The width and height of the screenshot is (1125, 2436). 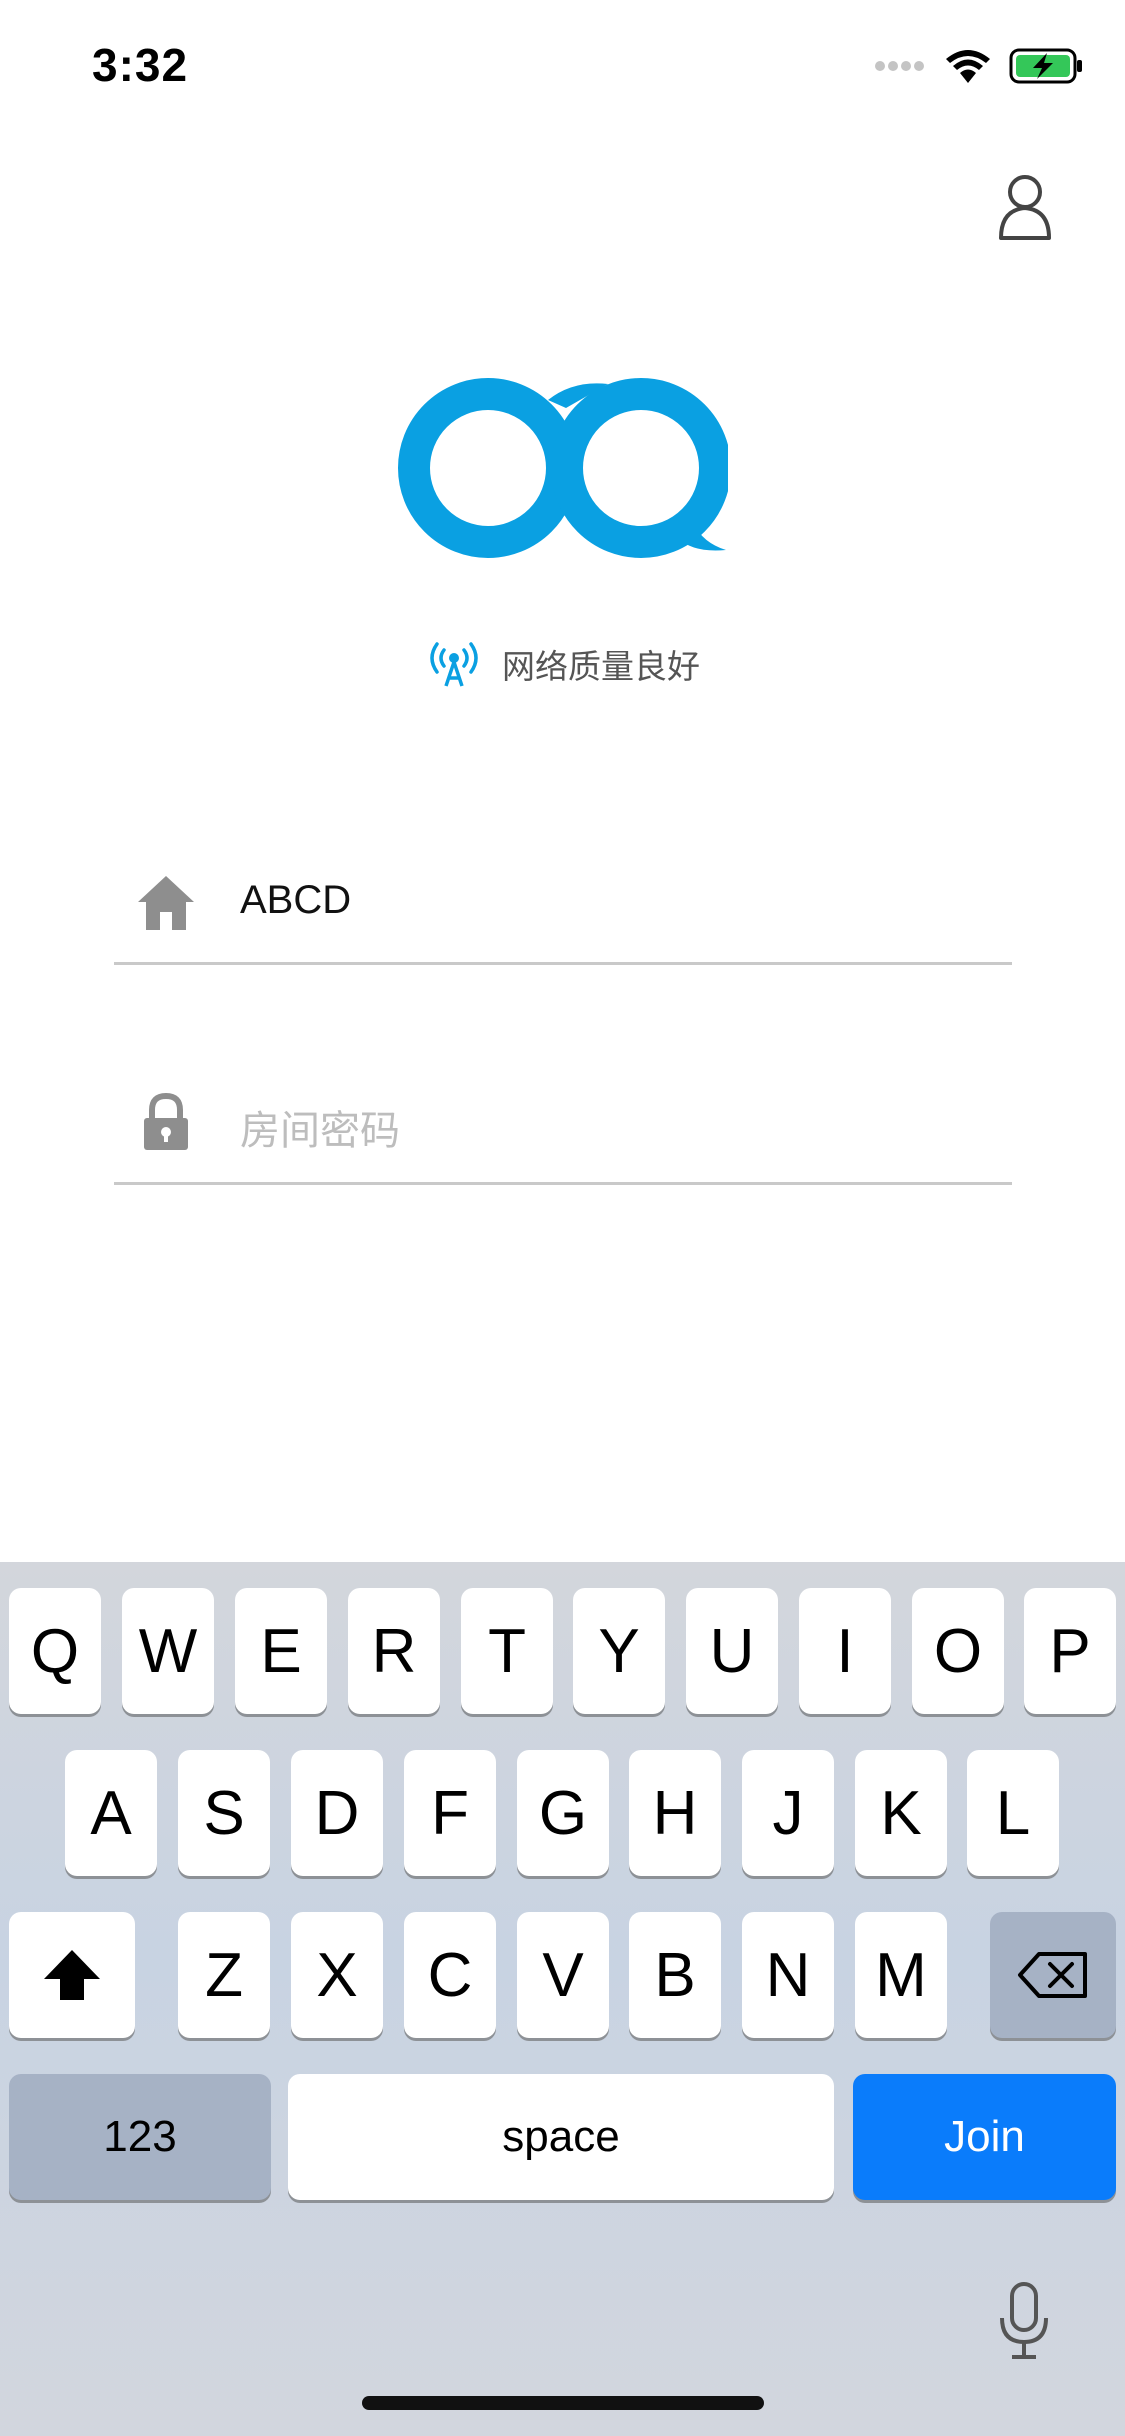 What do you see at coordinates (320, 1127) in the screenshot?
I see `password-input: 房间密码` at bounding box center [320, 1127].